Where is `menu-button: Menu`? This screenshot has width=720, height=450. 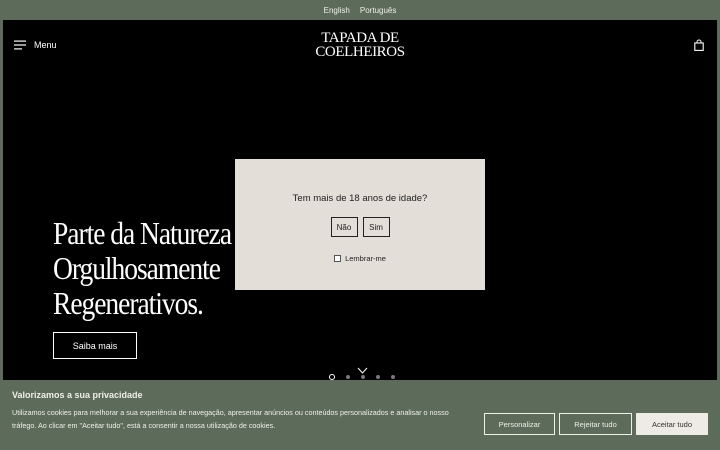
menu-button: Menu is located at coordinates (35, 45).